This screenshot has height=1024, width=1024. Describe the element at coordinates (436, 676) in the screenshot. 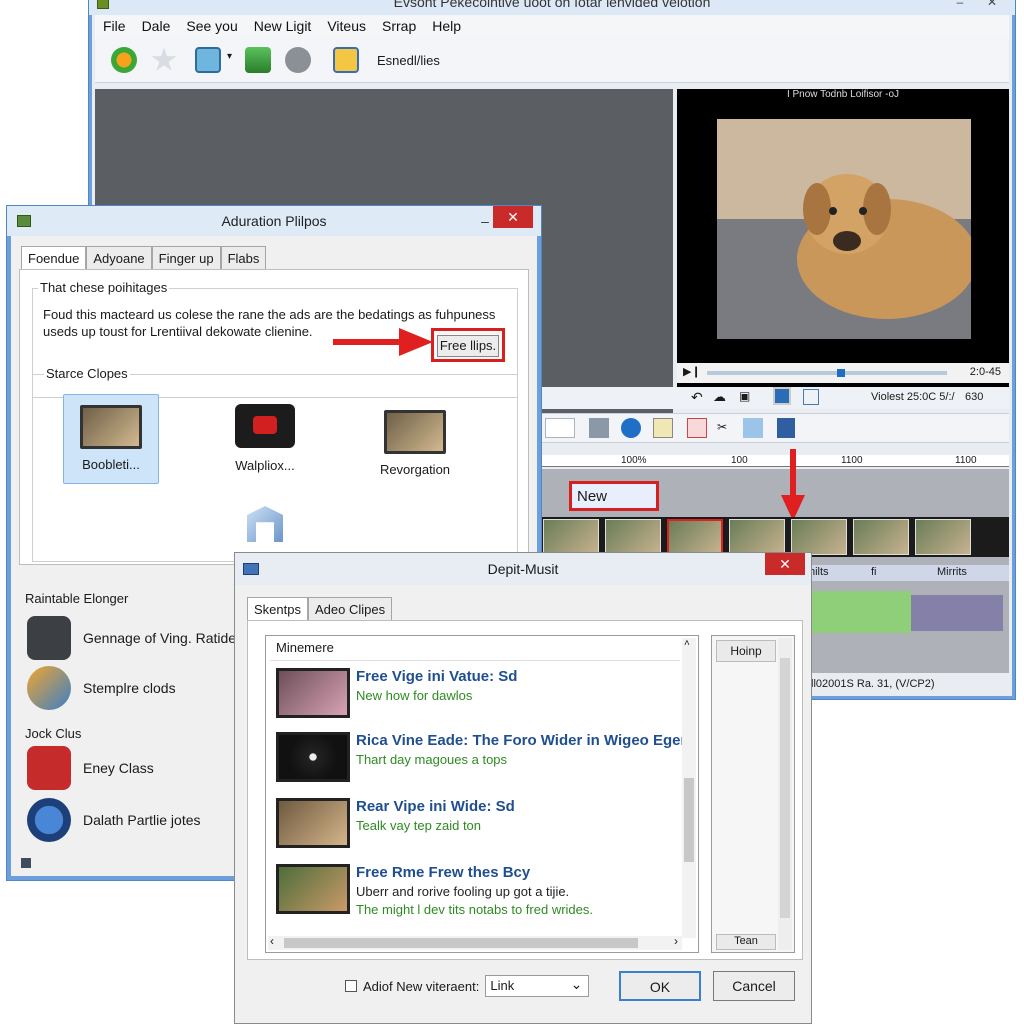

I see `video-title: Free Vige ini Vatue: Sd` at that location.